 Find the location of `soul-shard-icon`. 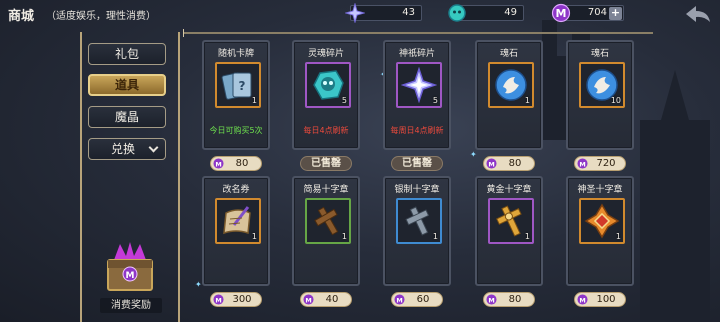

soul-shard-icon is located at coordinates (328, 85).